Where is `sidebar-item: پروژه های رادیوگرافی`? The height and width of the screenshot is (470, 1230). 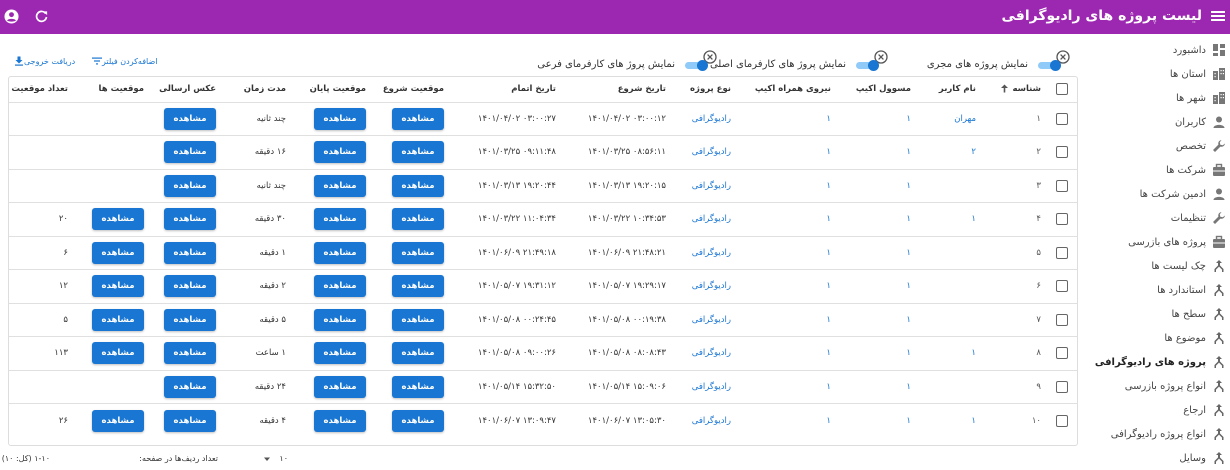 sidebar-item: پروژه های رادیوگرافی is located at coordinates (1159, 362).